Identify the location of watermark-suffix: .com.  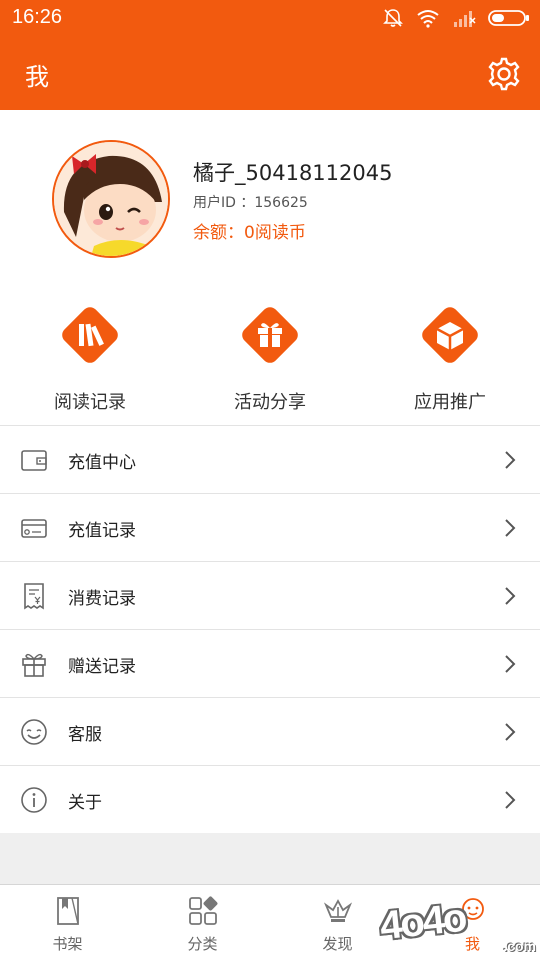
(519, 946).